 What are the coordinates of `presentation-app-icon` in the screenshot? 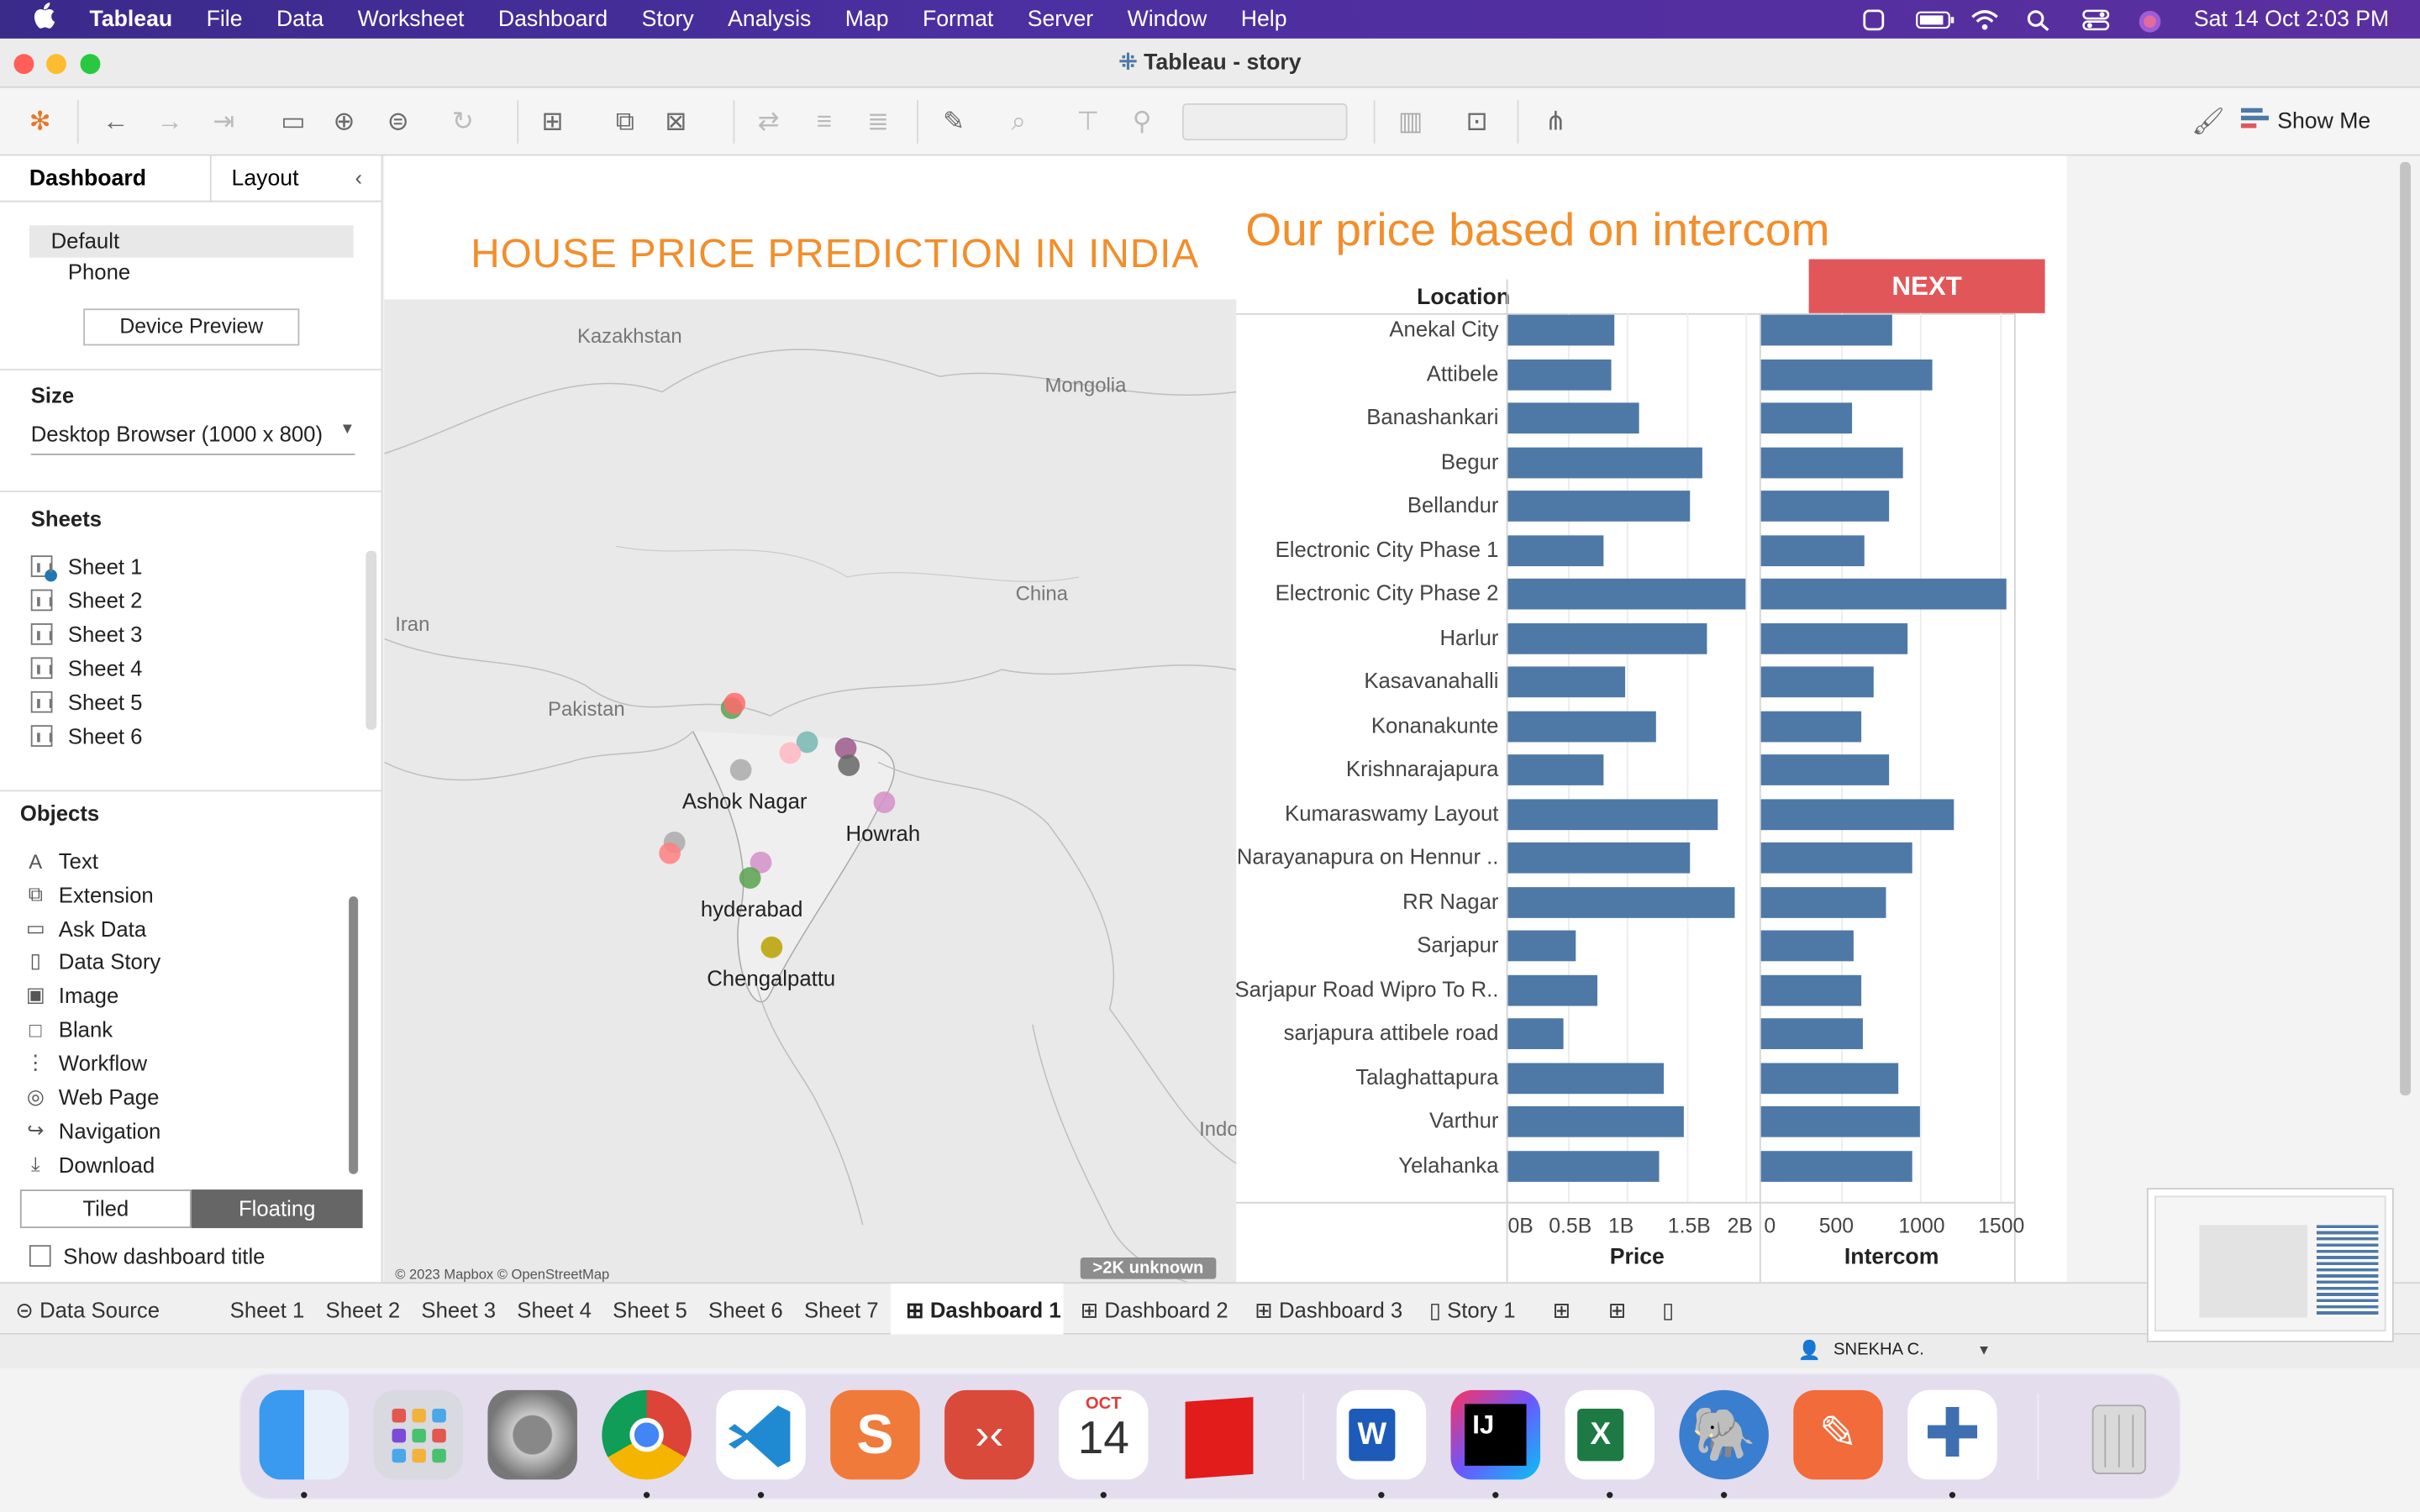 It's located at (1218, 1435).